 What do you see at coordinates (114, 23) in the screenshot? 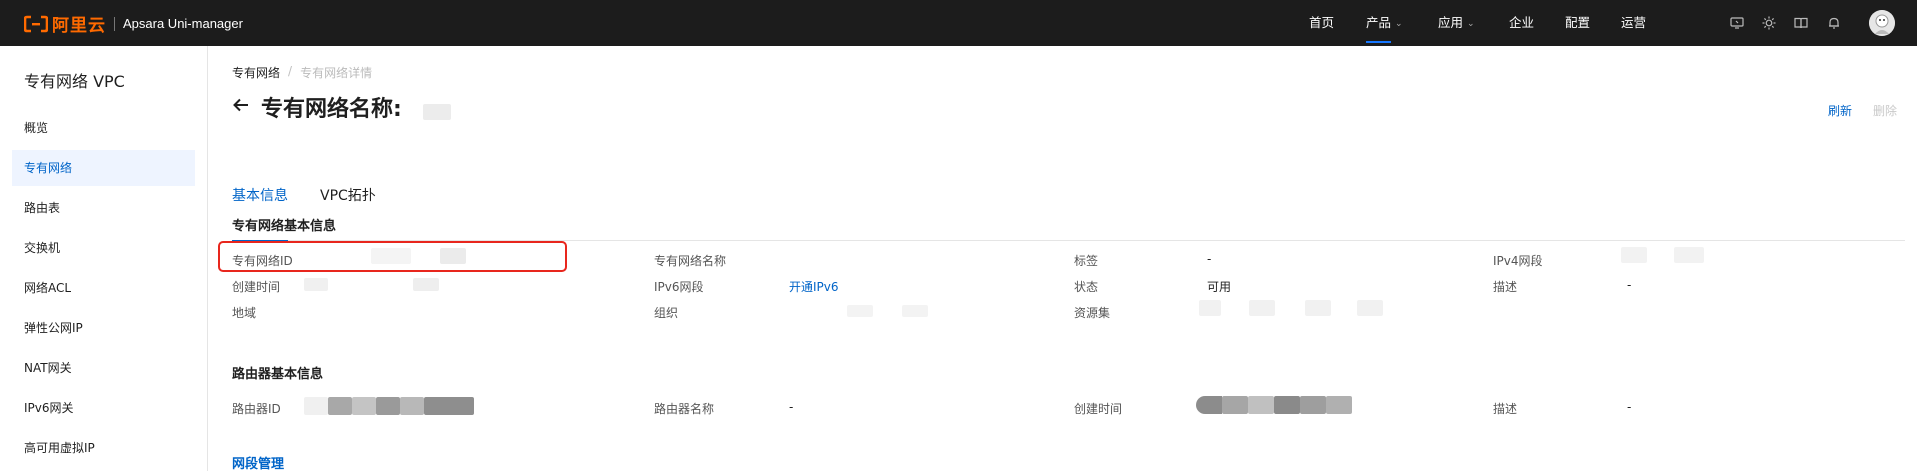
I see `logo-divider` at bounding box center [114, 23].